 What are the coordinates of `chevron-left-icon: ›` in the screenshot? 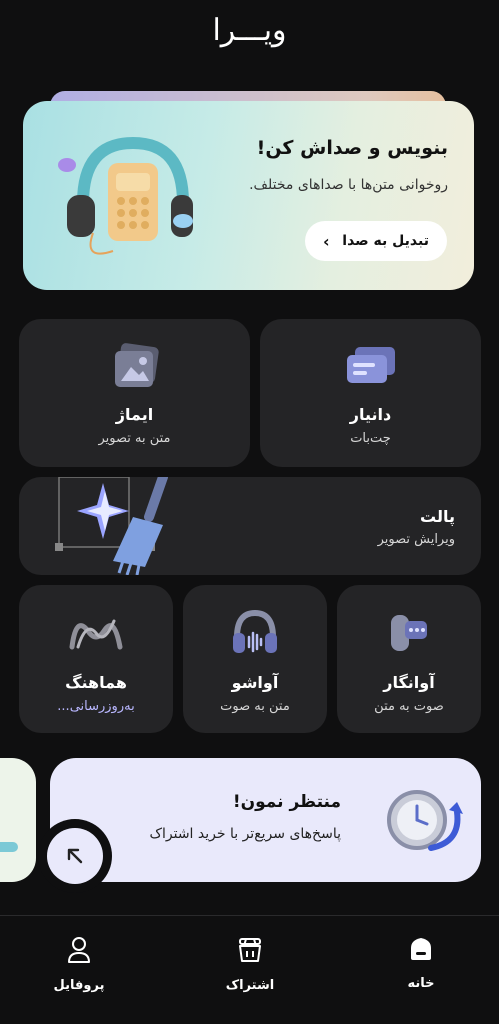 It's located at (326, 241).